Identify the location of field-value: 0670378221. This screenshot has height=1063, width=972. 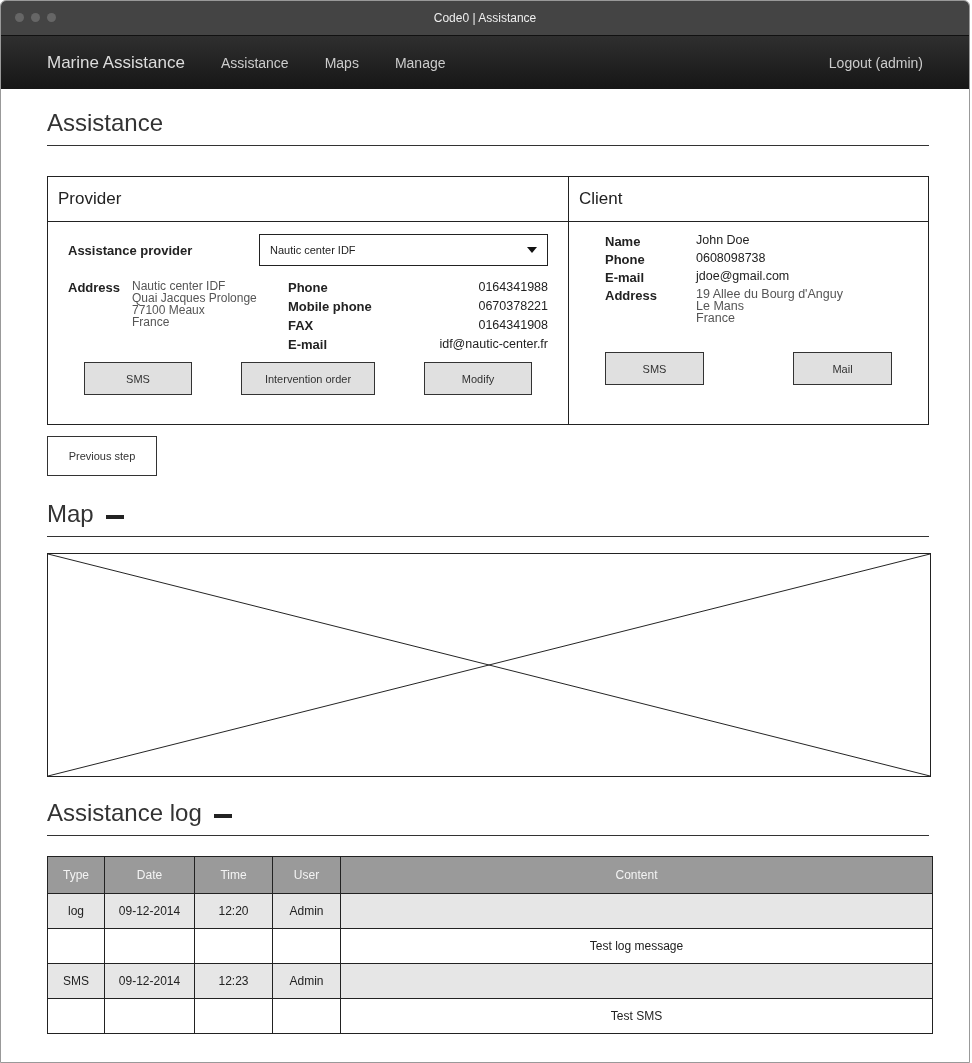
(512, 306).